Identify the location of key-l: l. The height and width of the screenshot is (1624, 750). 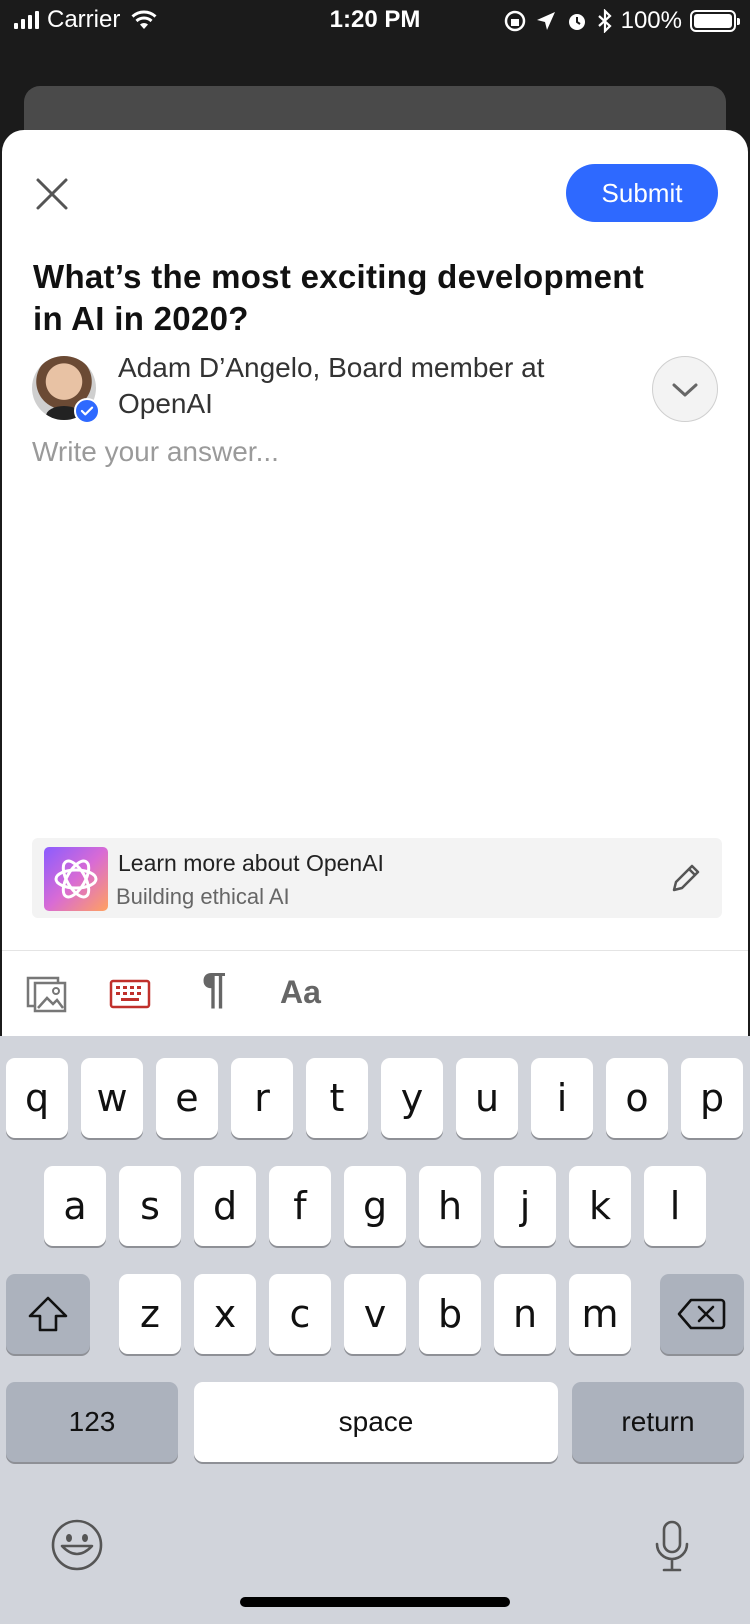
(675, 1206).